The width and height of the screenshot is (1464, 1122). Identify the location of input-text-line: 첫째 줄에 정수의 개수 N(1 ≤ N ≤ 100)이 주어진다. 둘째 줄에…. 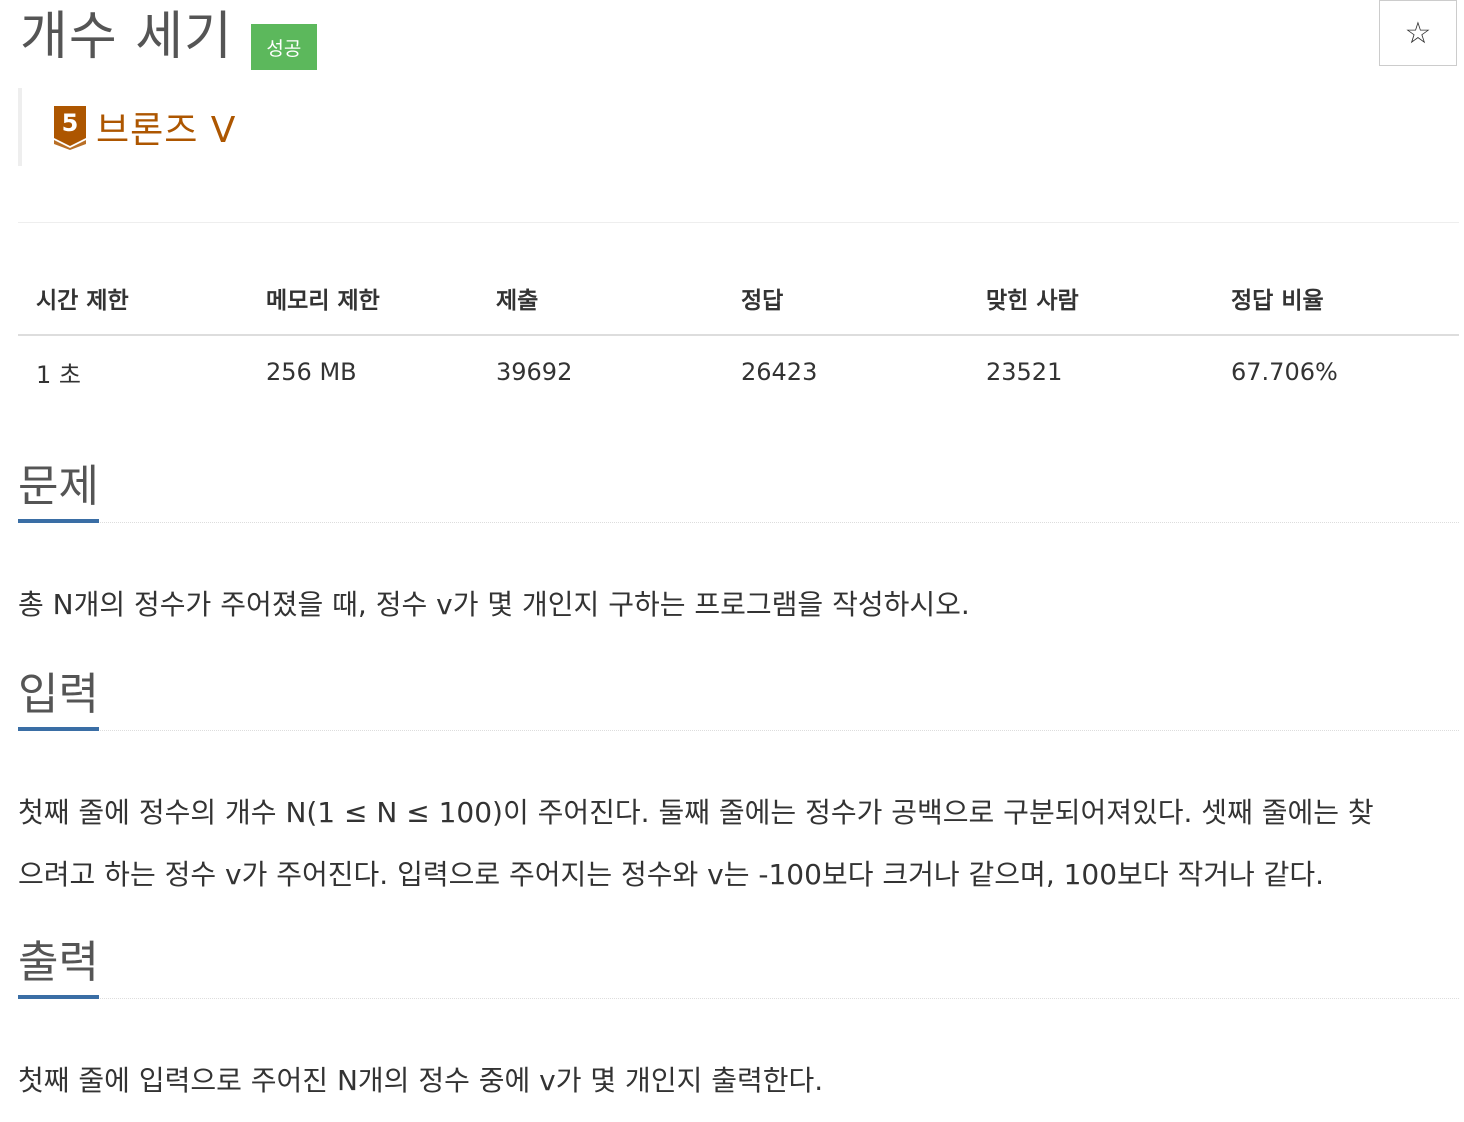
(696, 812).